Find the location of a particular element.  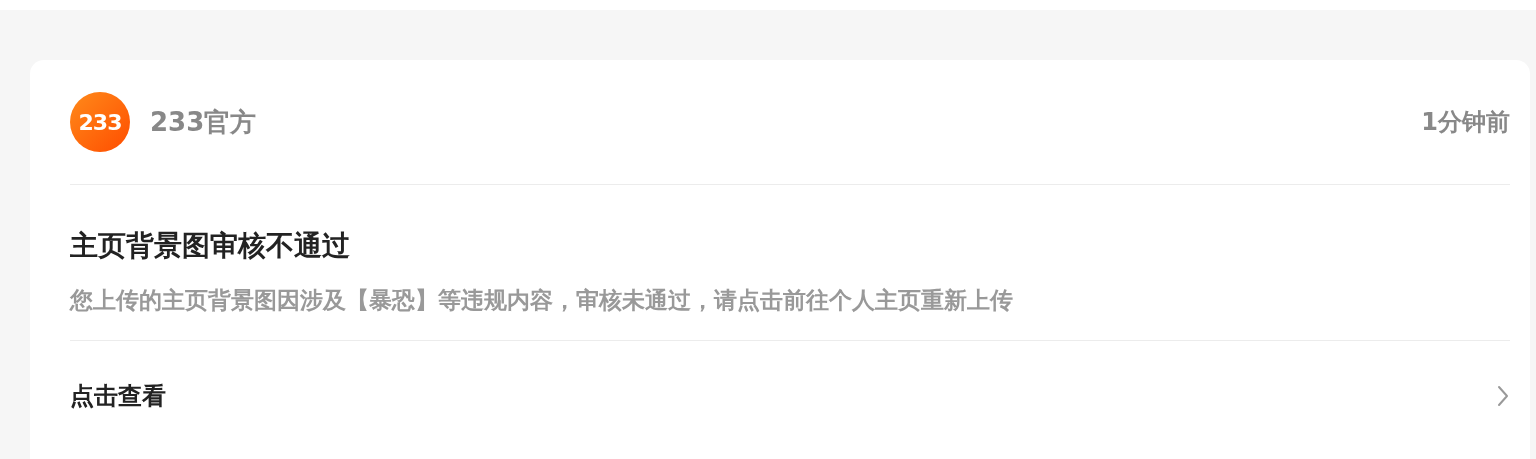

message-title: 主页背景图审核不通过 is located at coordinates (210, 246).